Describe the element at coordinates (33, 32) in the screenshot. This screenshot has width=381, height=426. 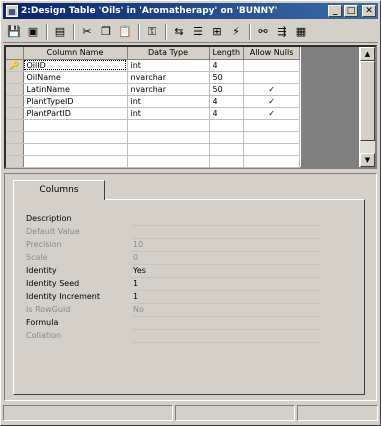
I see `properties-icon: ▣` at that location.